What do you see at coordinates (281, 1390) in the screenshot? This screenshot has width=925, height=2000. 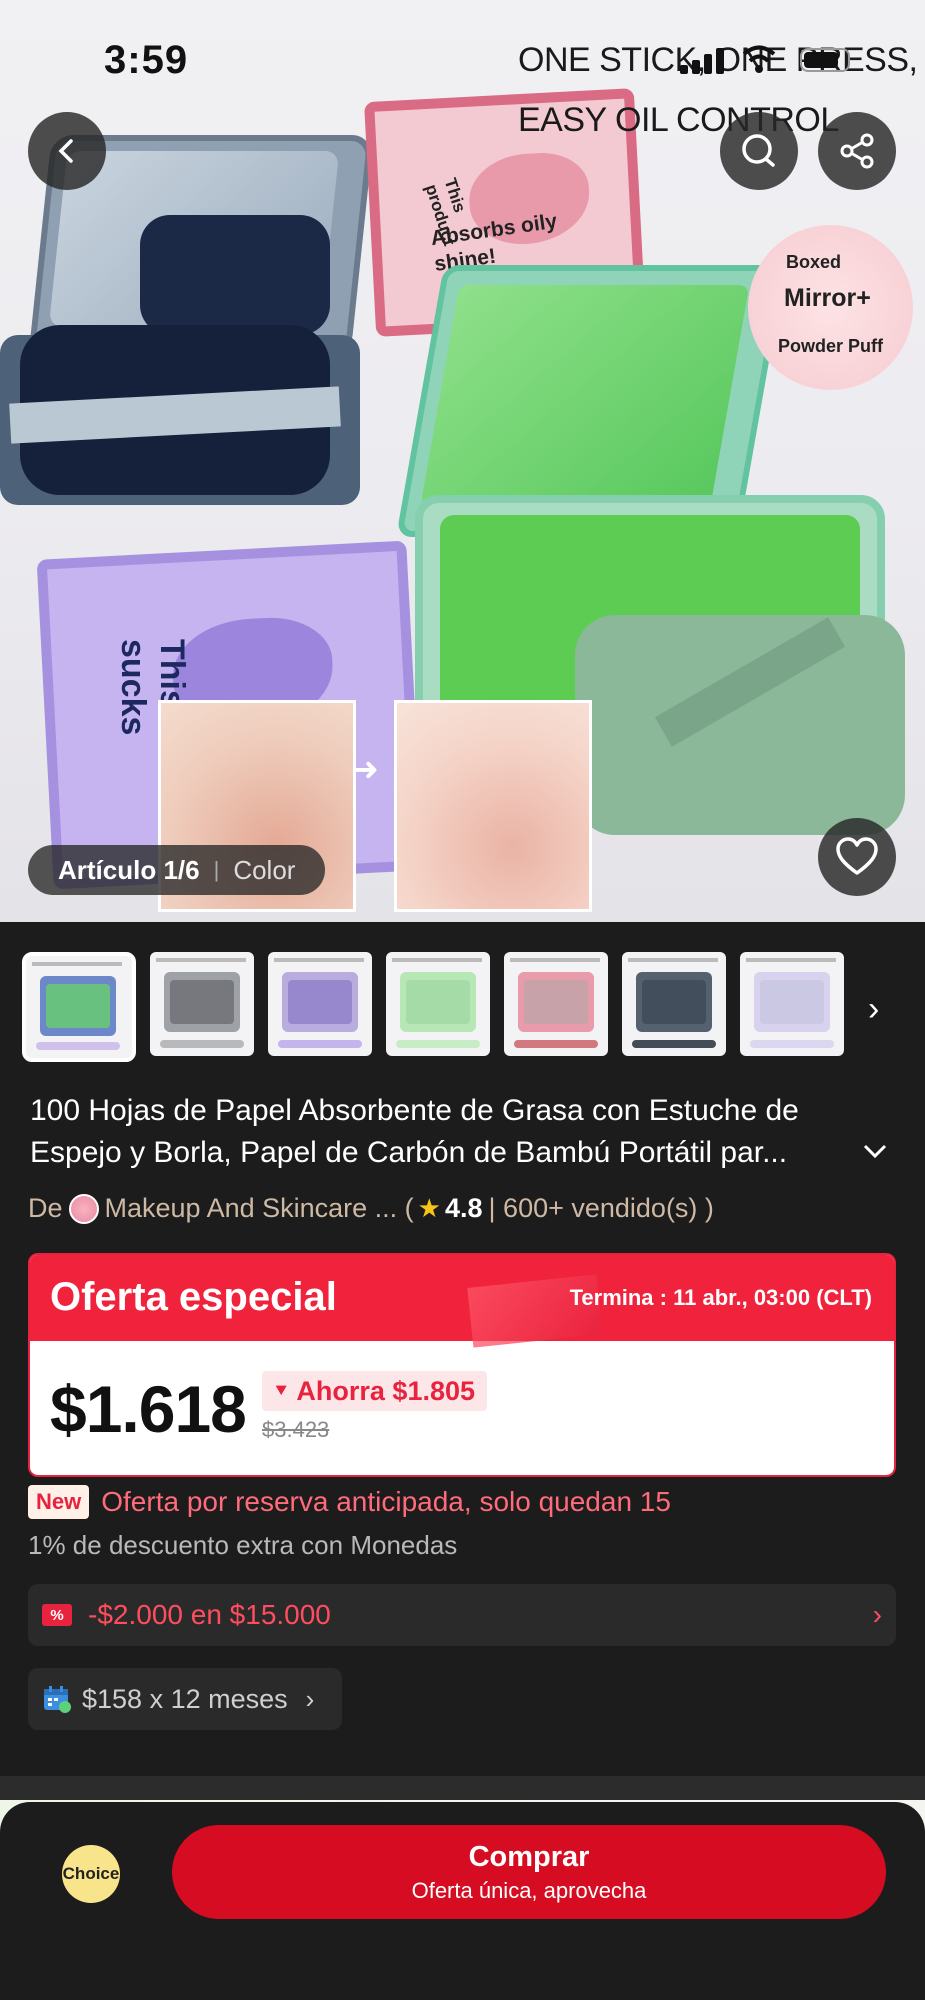 I see `down-arrow-icon: ⯆` at bounding box center [281, 1390].